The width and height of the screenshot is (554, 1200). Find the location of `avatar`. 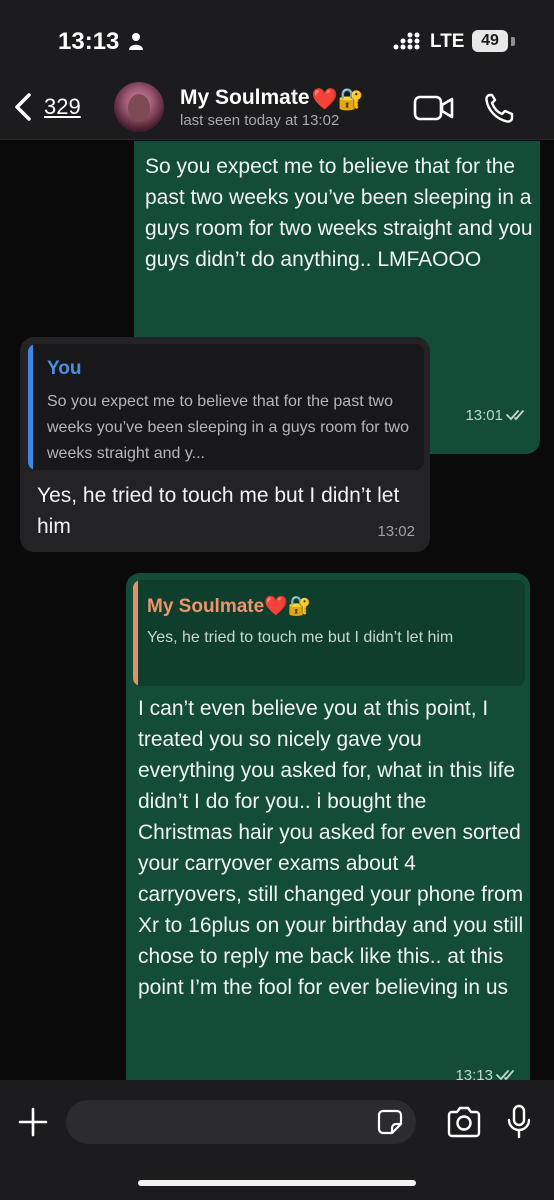

avatar is located at coordinates (139, 107).